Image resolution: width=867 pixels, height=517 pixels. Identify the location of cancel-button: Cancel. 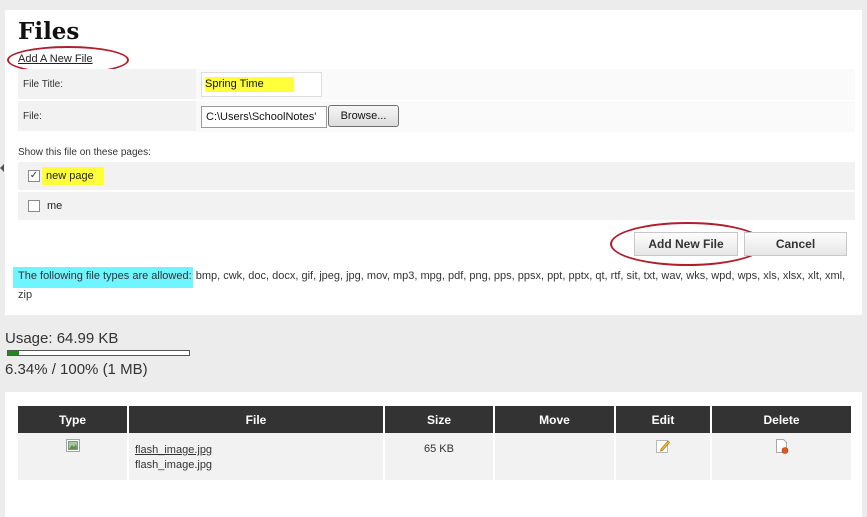
(795, 244).